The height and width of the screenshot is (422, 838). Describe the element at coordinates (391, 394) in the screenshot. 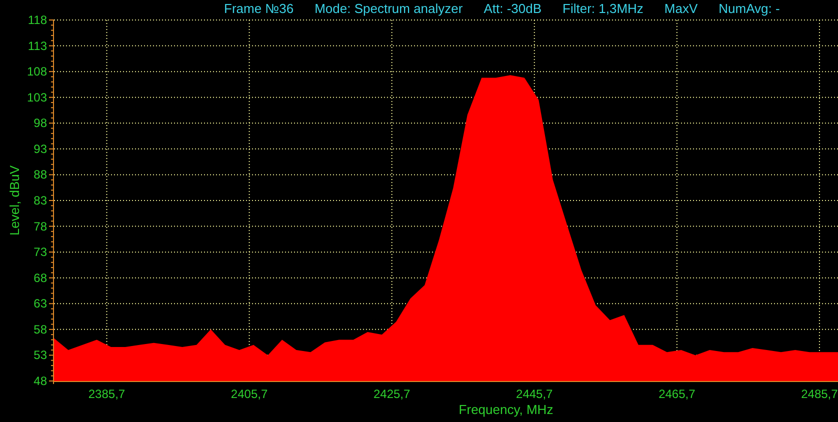

I see `x-tick-label: 2425,7` at that location.